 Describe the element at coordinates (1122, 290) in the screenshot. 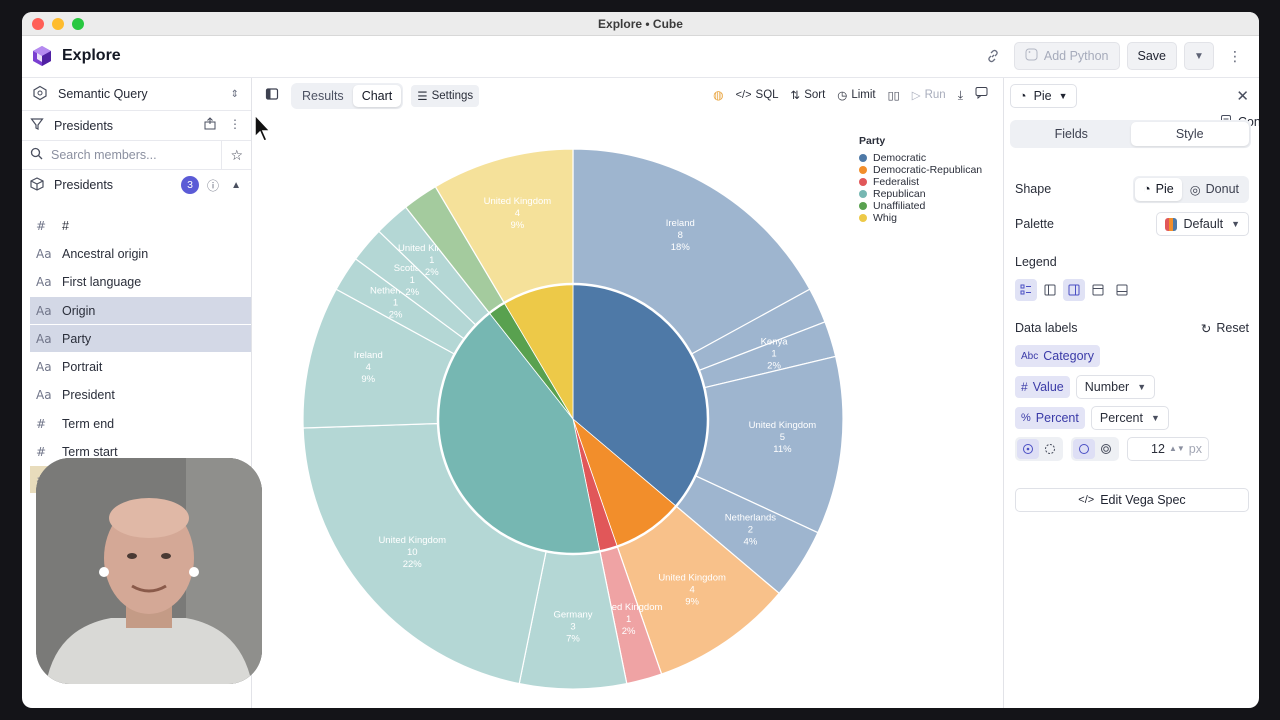

I see `legend-bottom-icon` at that location.